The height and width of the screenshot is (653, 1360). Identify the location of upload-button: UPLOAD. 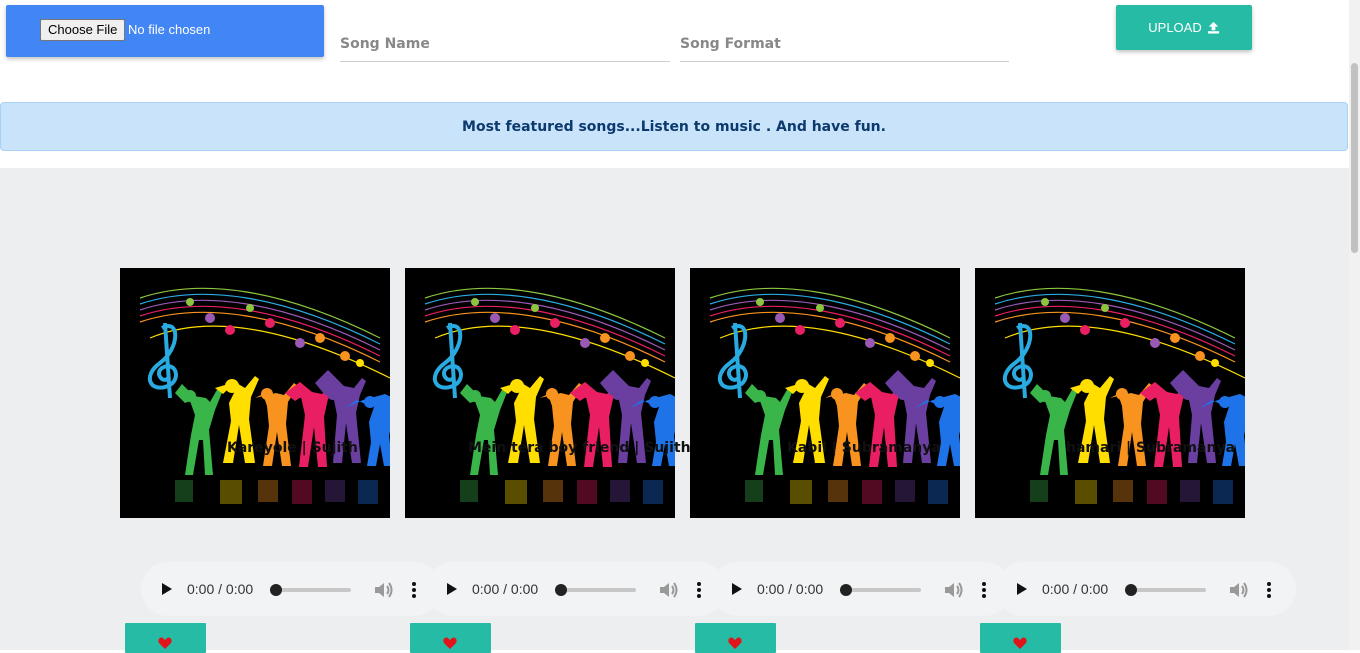
(1184, 27).